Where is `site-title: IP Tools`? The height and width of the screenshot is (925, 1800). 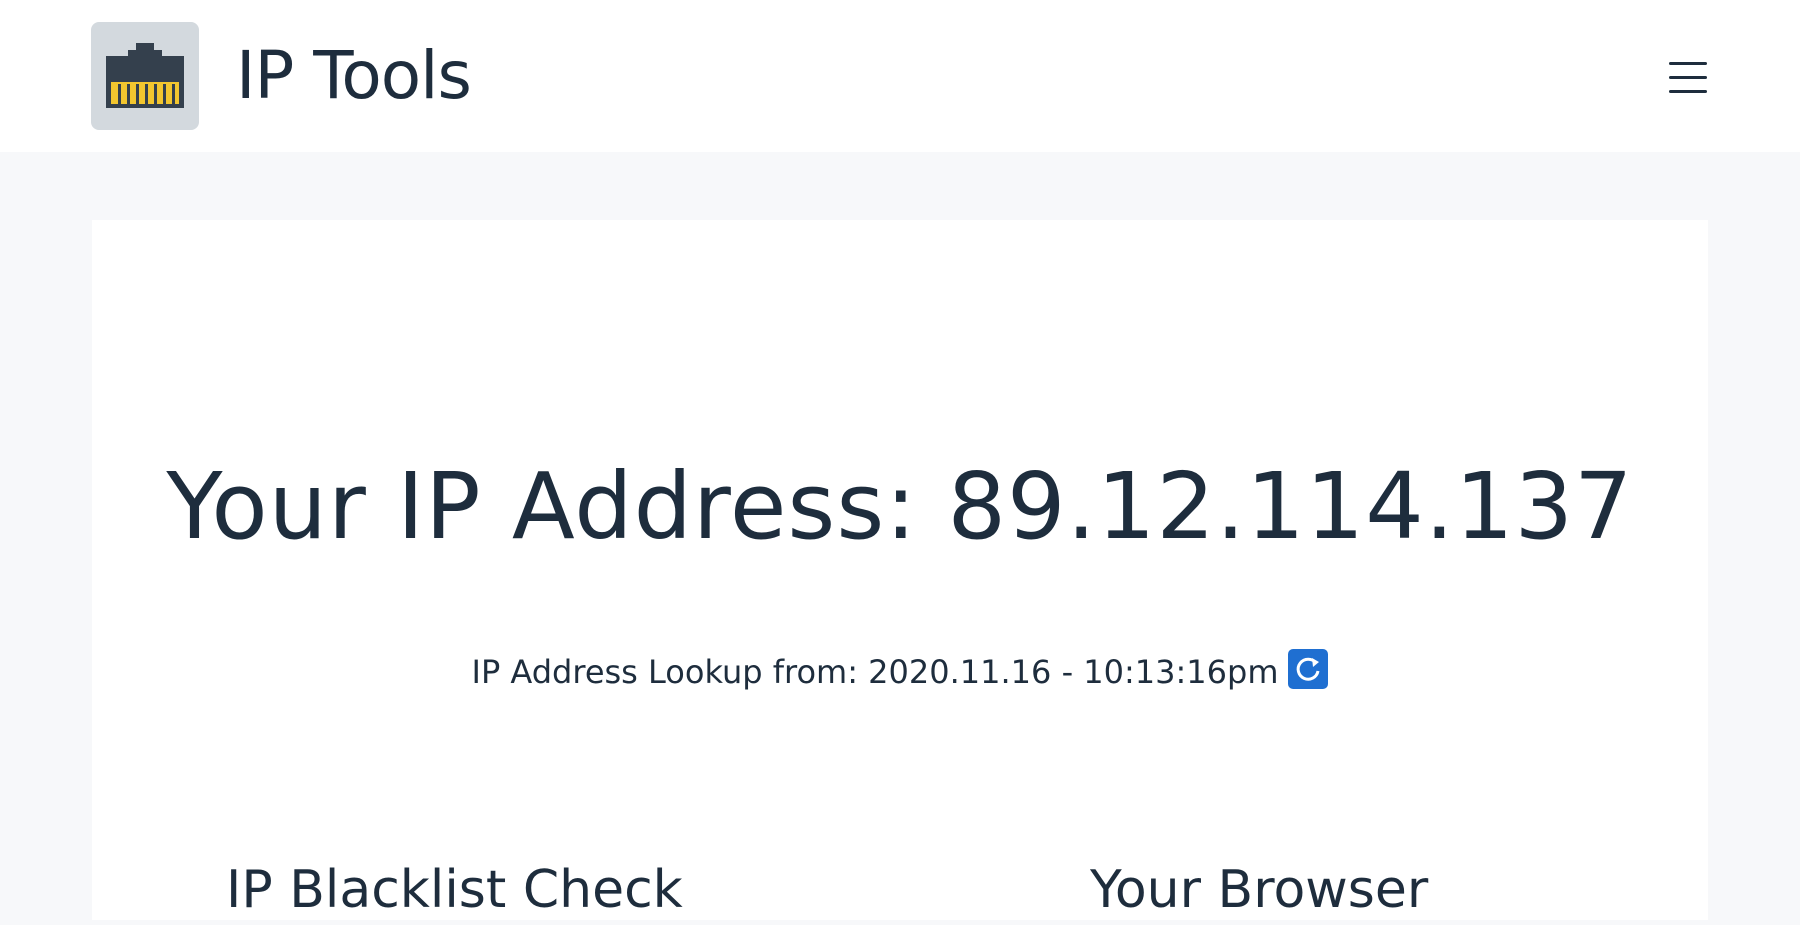 site-title: IP Tools is located at coordinates (354, 76).